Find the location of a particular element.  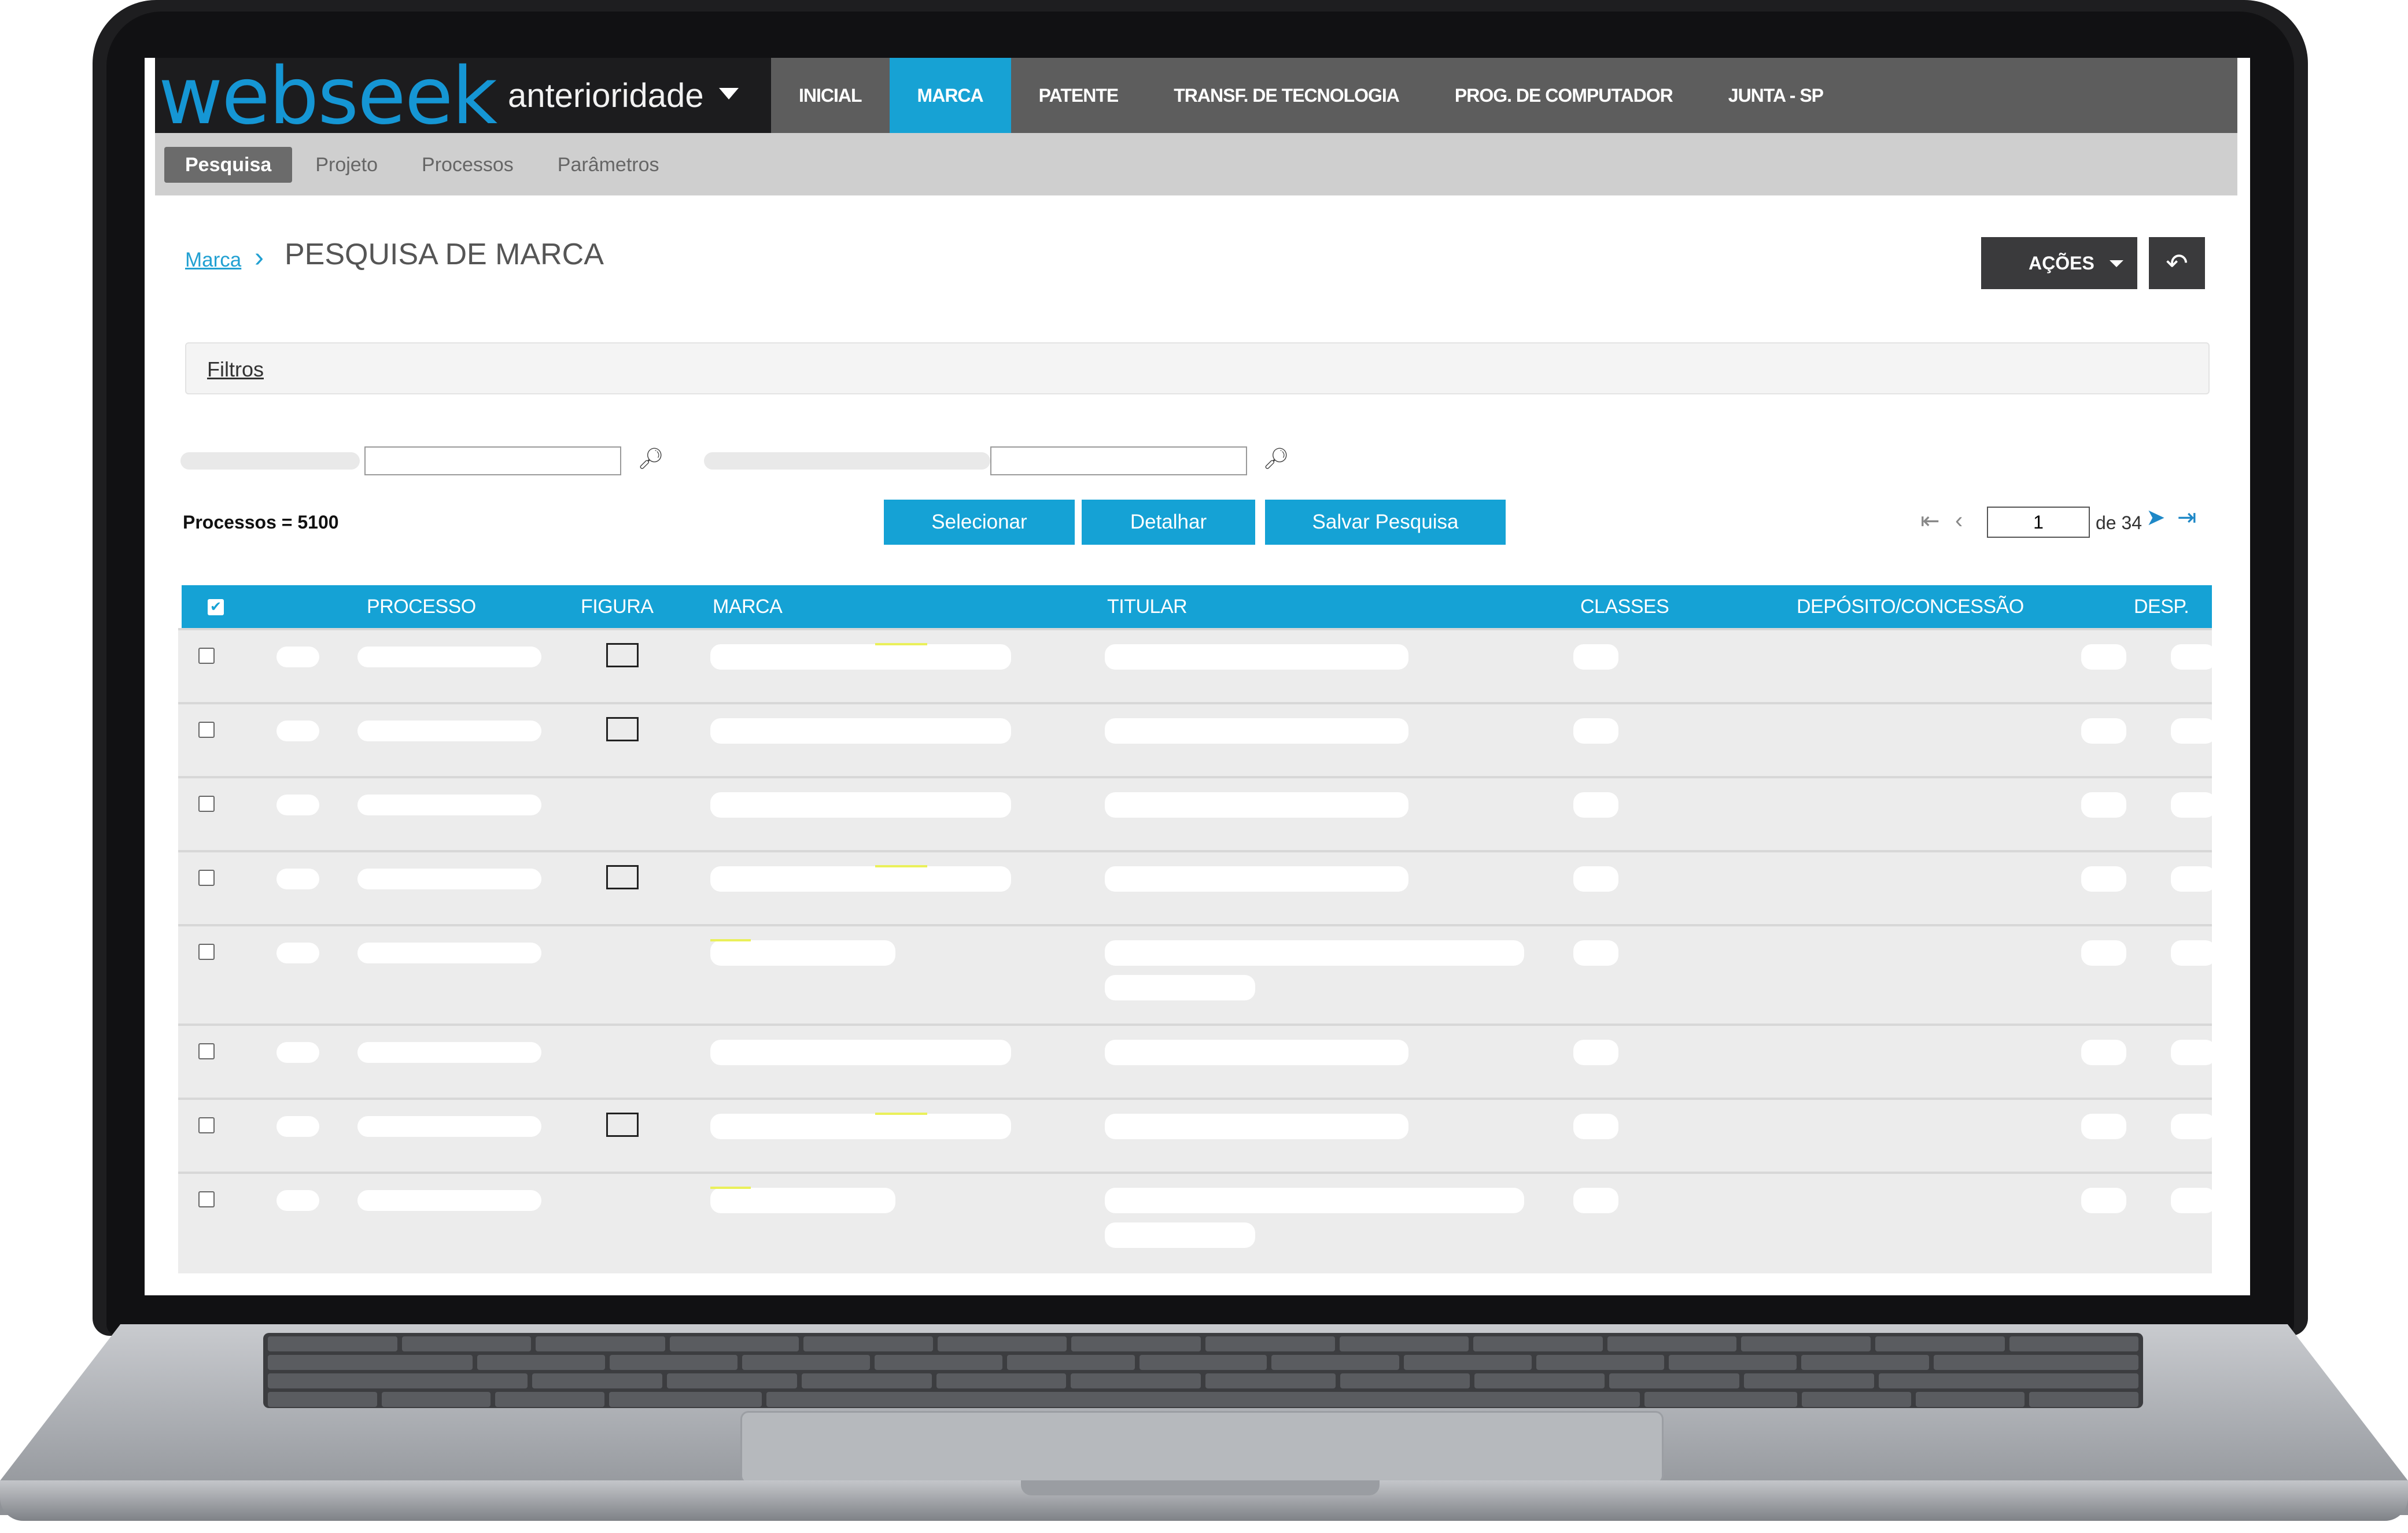

detalhar-button: Detalhar is located at coordinates (1168, 522).